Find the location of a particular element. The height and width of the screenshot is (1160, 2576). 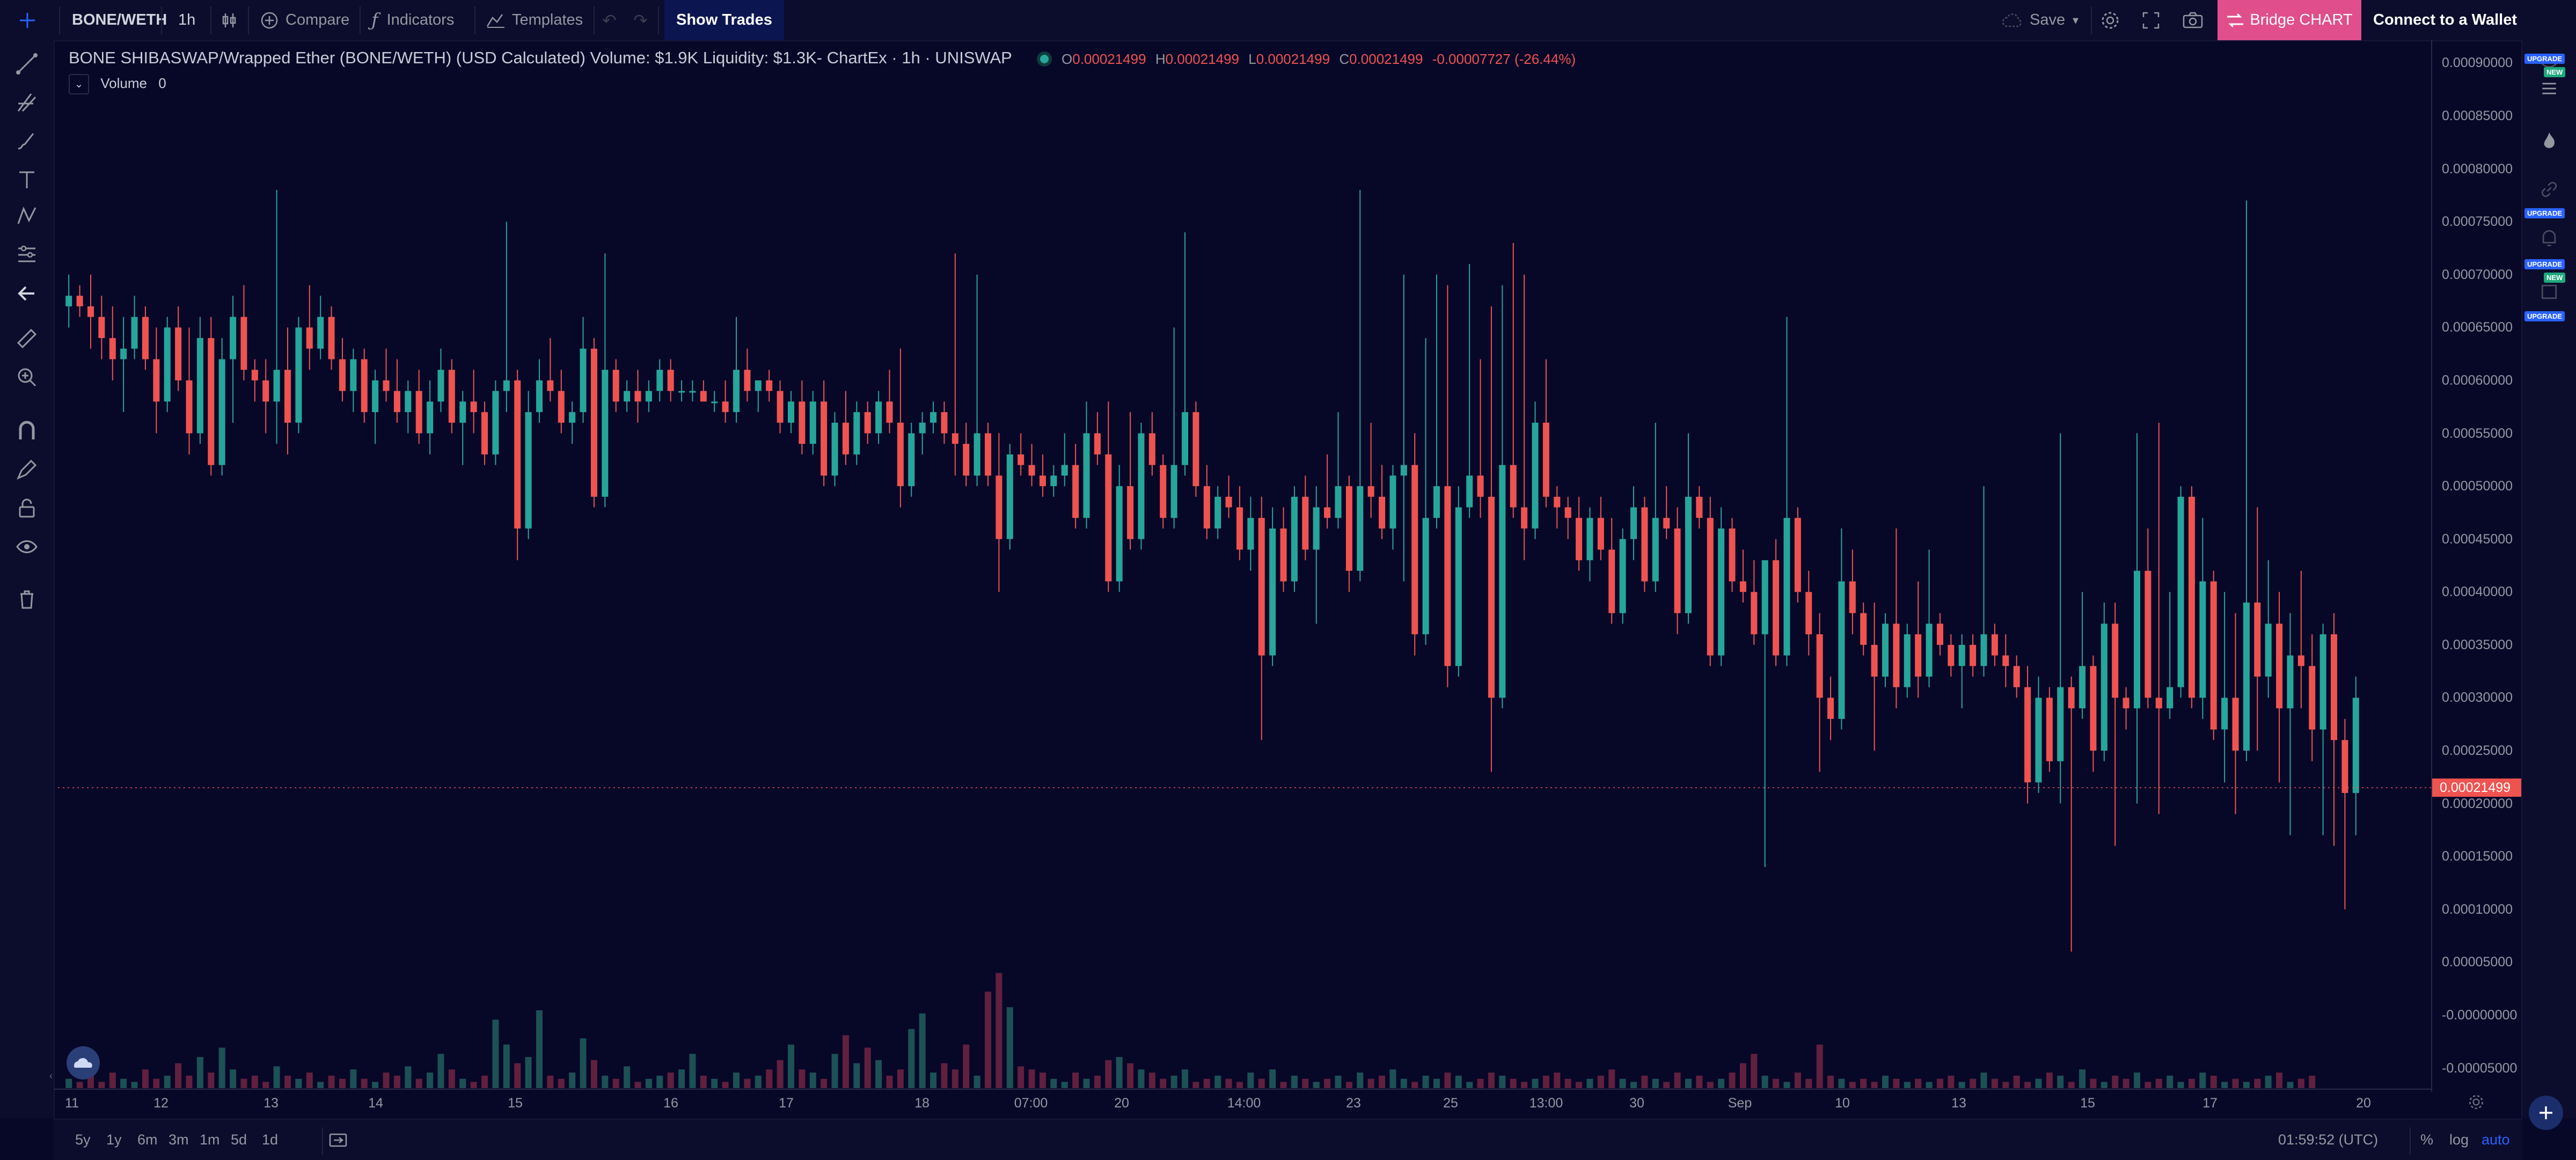

price-tick: 0.00045000 is located at coordinates (2477, 539).